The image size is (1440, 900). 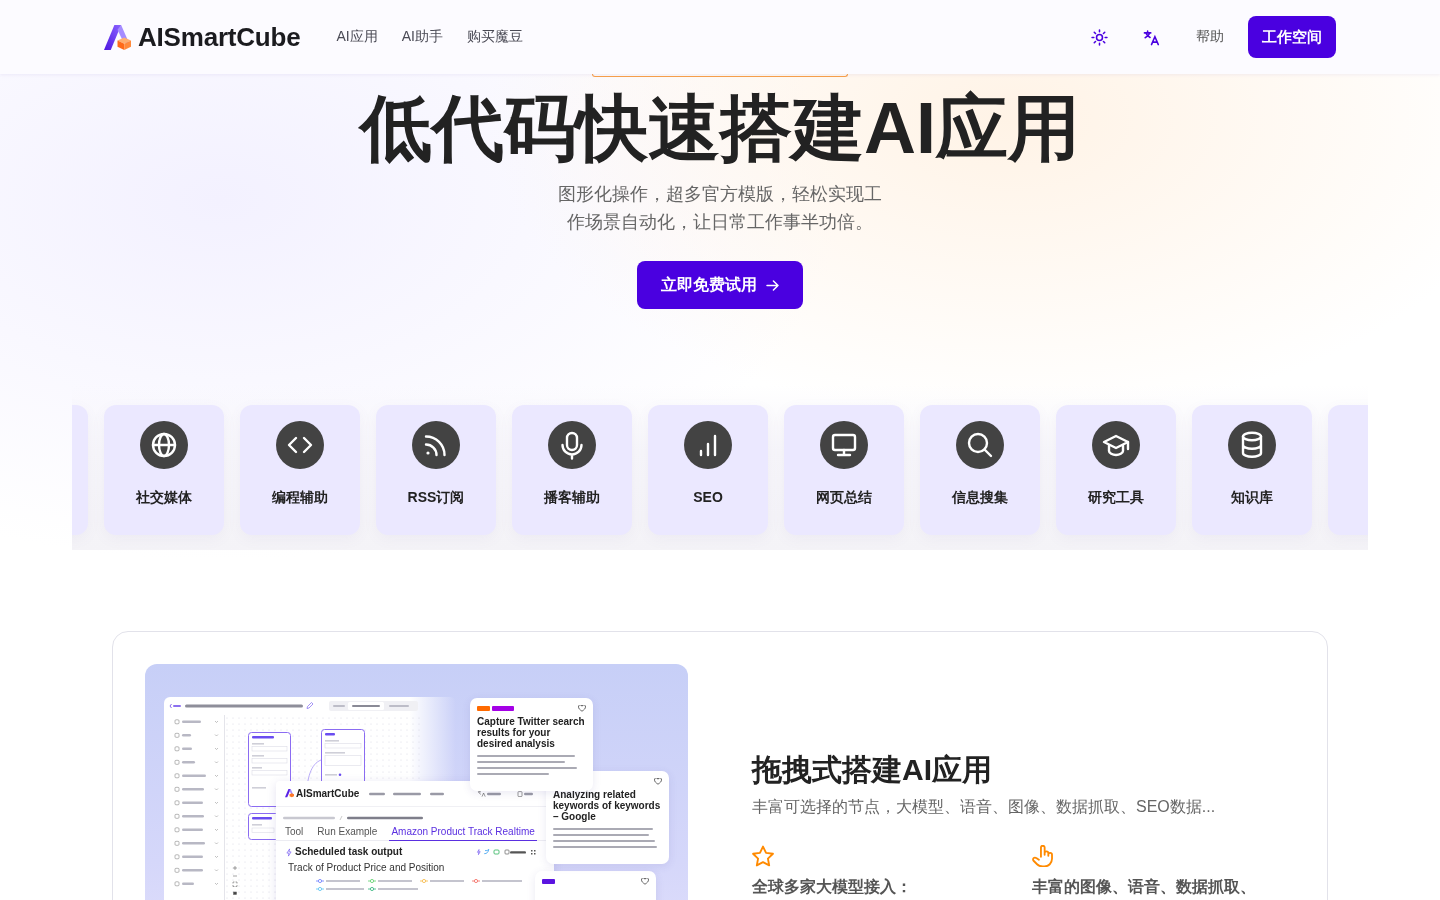 What do you see at coordinates (1099, 37) in the screenshot?
I see `sun-icon` at bounding box center [1099, 37].